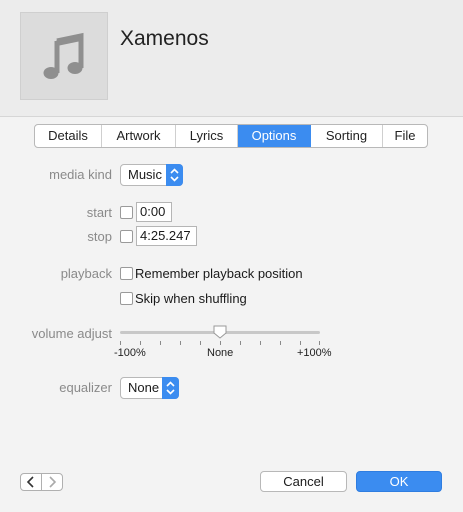  What do you see at coordinates (145, 174) in the screenshot?
I see `media-kind-value: Music` at bounding box center [145, 174].